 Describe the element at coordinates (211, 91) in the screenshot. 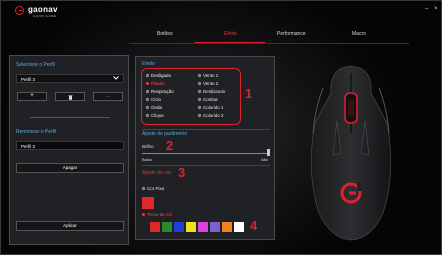

I see `effect-option: Deslizando` at that location.